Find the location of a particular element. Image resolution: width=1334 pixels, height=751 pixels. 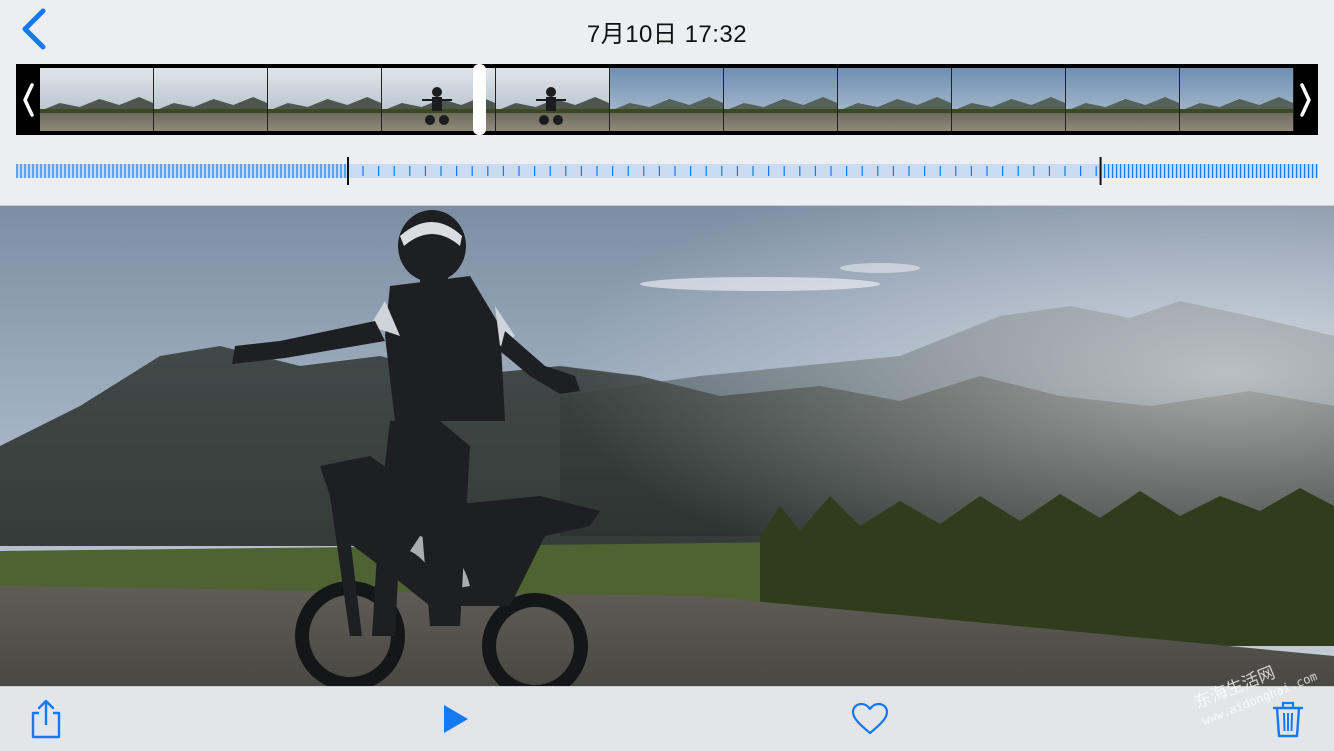

play-icon is located at coordinates (456, 719).